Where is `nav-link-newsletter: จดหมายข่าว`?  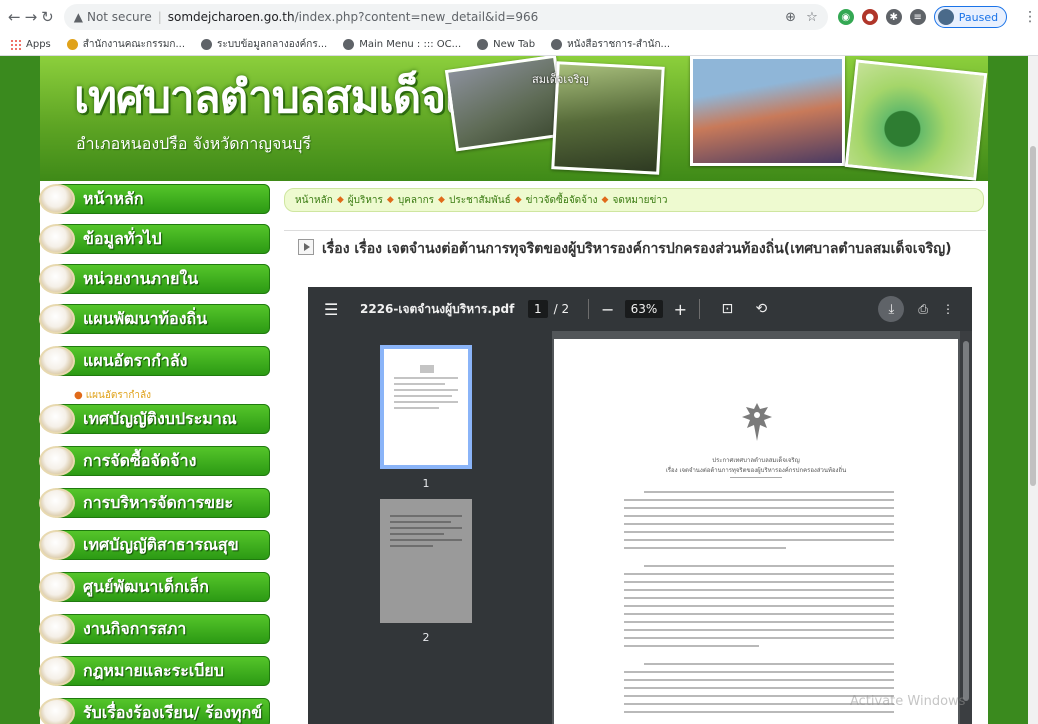 nav-link-newsletter: จดหมายข่าว is located at coordinates (639, 200).